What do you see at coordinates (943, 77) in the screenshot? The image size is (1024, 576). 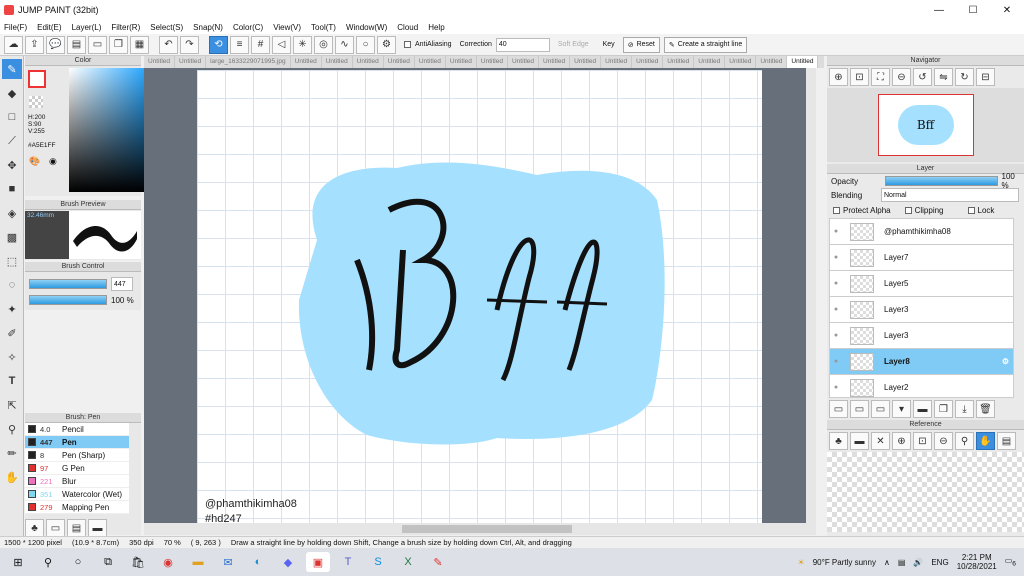 I see `flip-icon: ⇋` at bounding box center [943, 77].